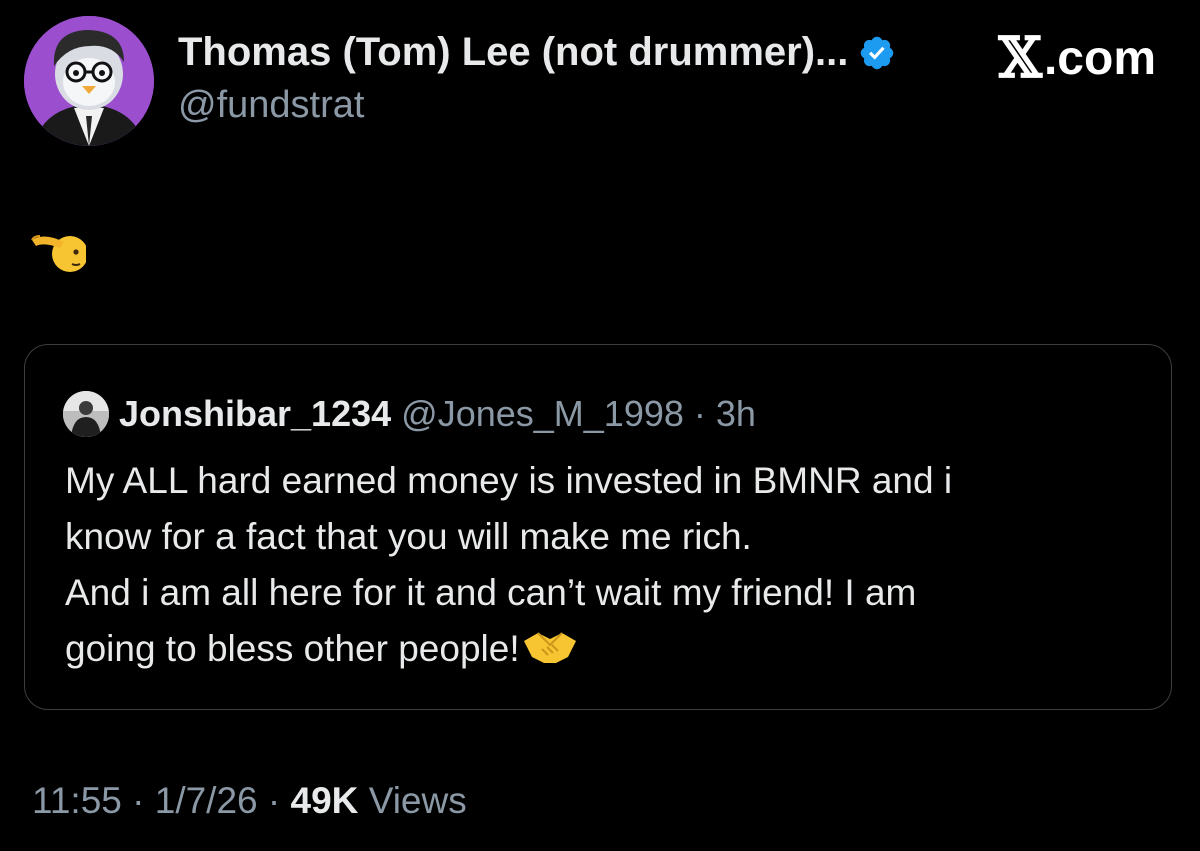 The height and width of the screenshot is (851, 1200). I want to click on quoted-author-name: Jonshibar_1234, so click(255, 414).